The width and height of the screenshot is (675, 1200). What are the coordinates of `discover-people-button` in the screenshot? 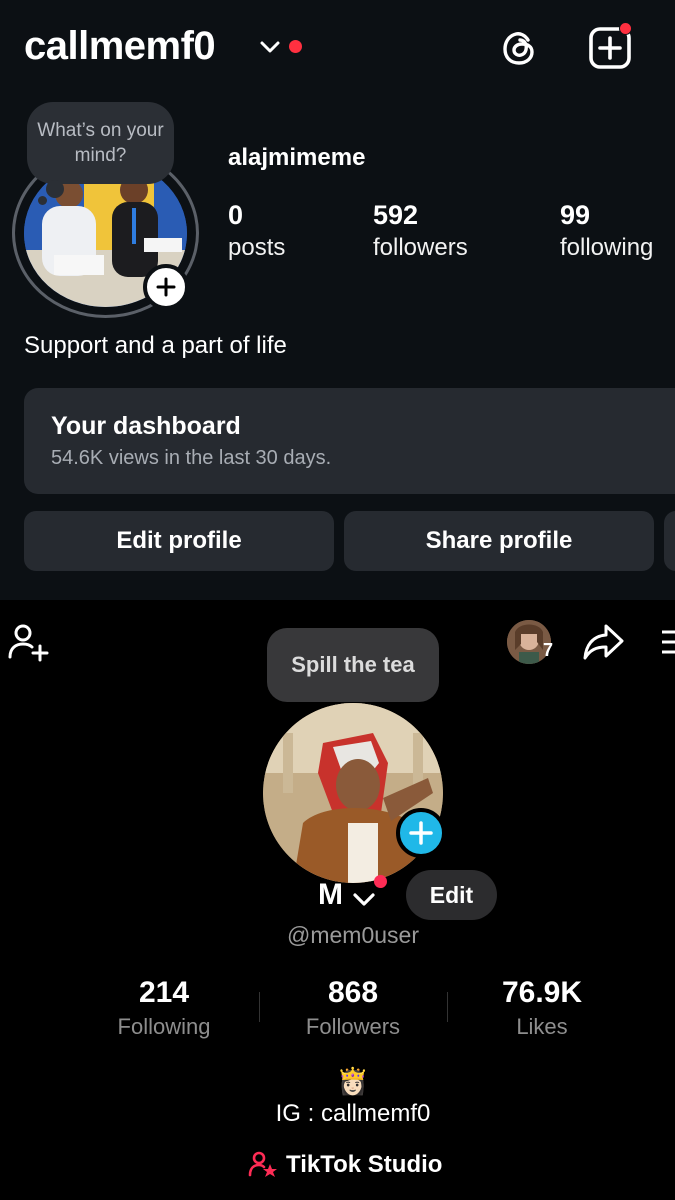 It's located at (669, 541).